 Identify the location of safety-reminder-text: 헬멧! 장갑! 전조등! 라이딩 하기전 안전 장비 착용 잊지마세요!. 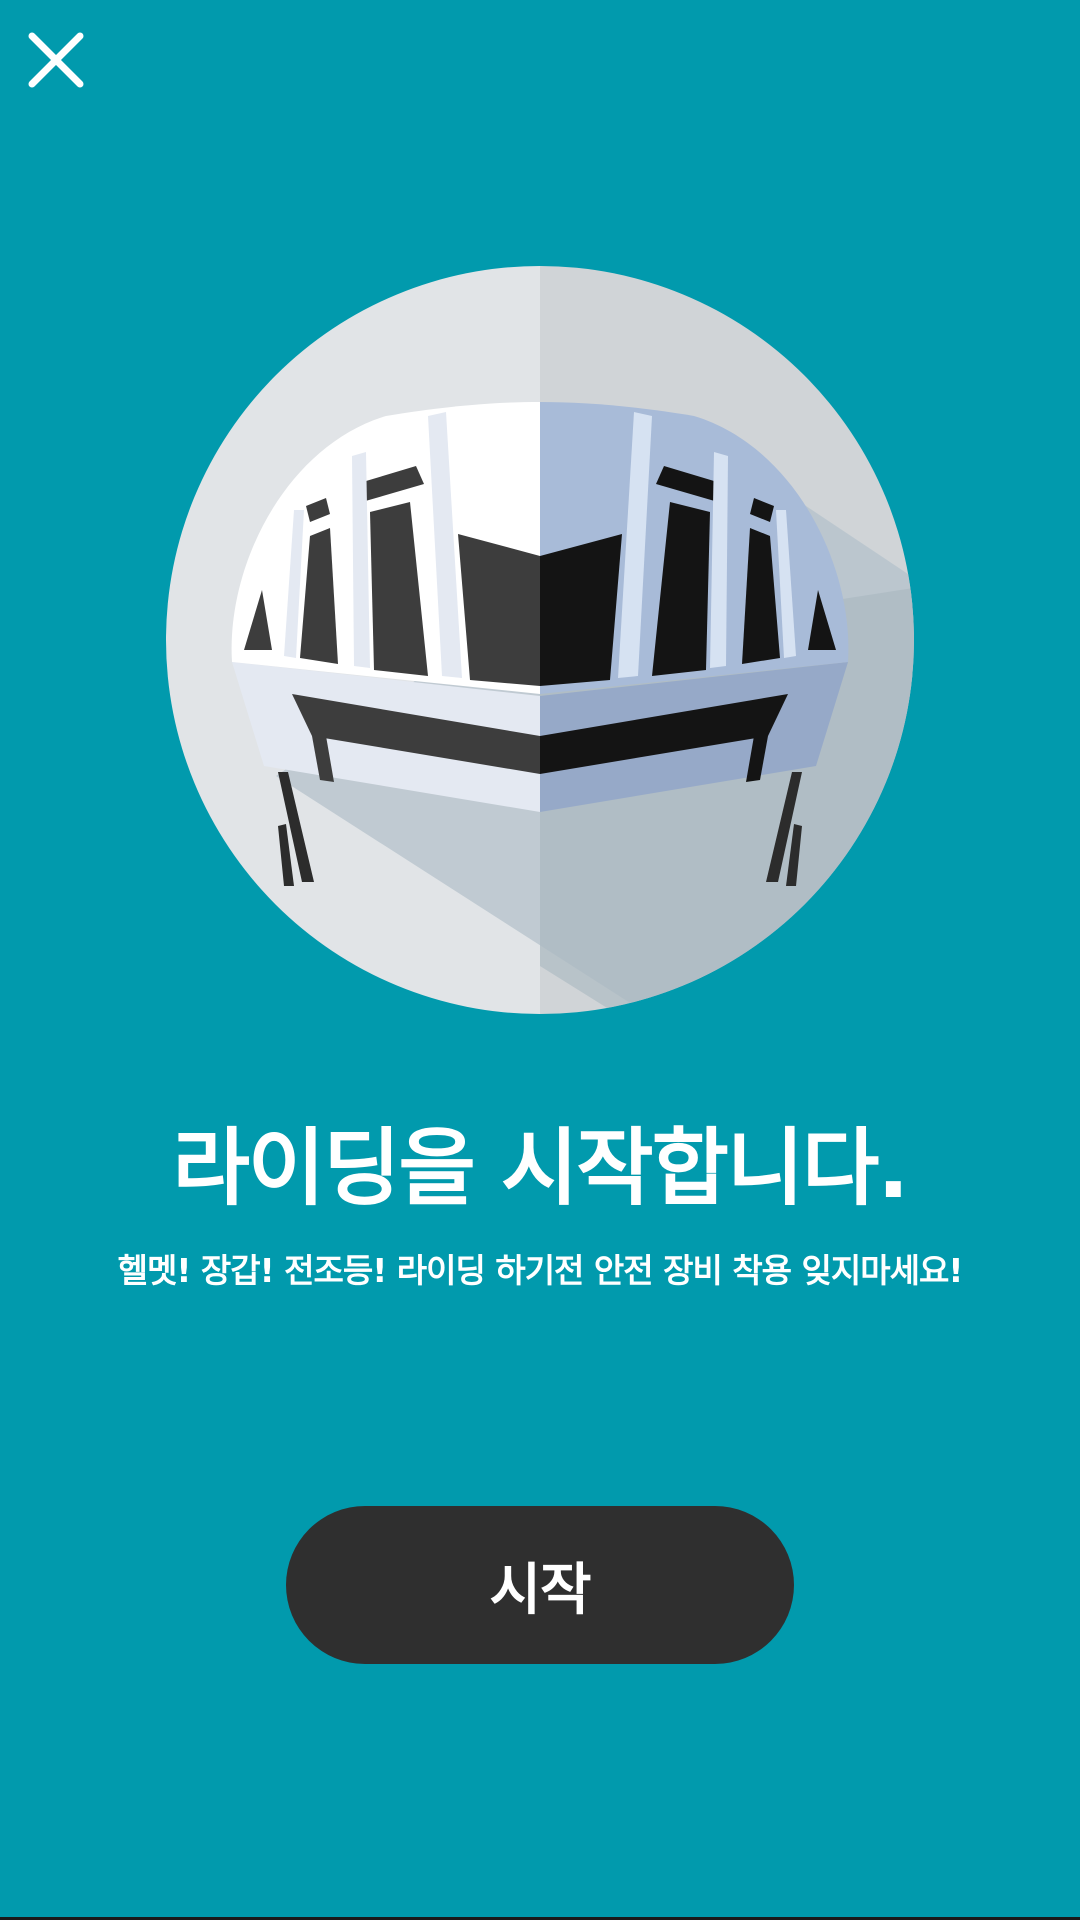
(540, 1270).